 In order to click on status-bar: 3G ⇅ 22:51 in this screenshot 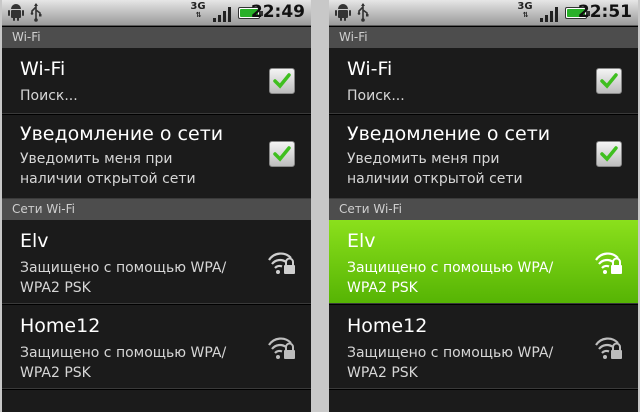, I will do `click(483, 13)`.